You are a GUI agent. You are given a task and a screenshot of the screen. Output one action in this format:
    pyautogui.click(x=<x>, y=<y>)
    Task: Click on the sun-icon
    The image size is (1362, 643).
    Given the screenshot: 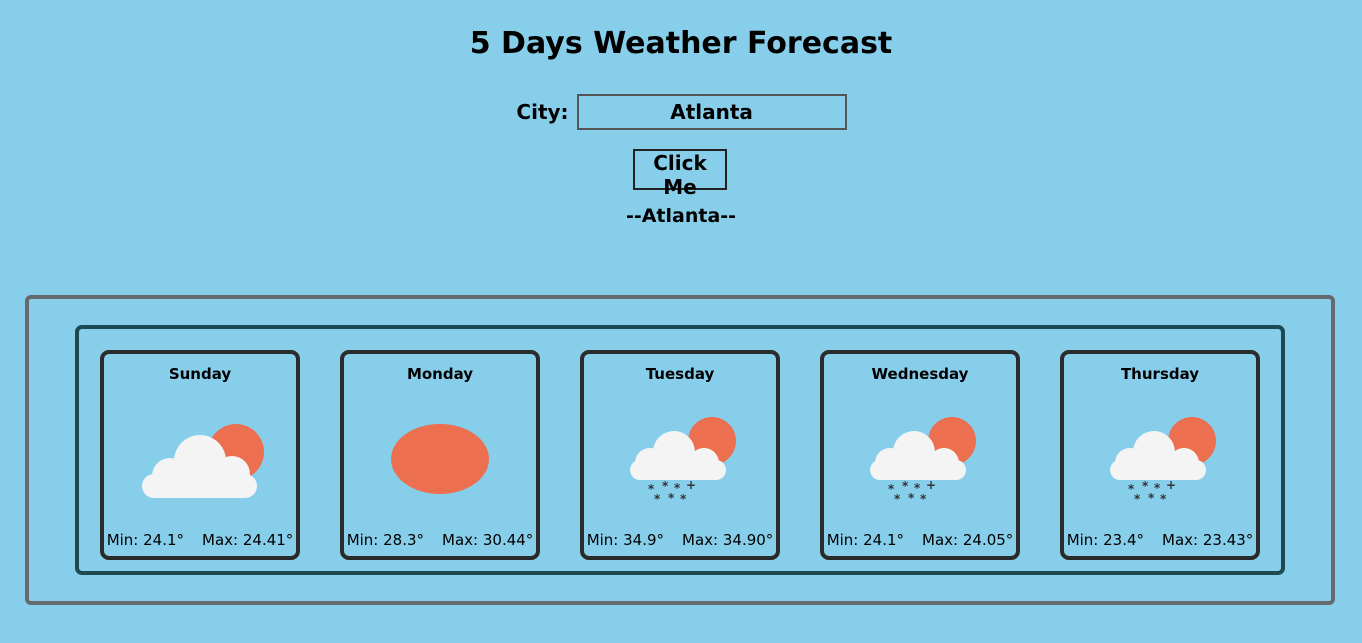 What is the action you would take?
    pyautogui.click(x=440, y=459)
    